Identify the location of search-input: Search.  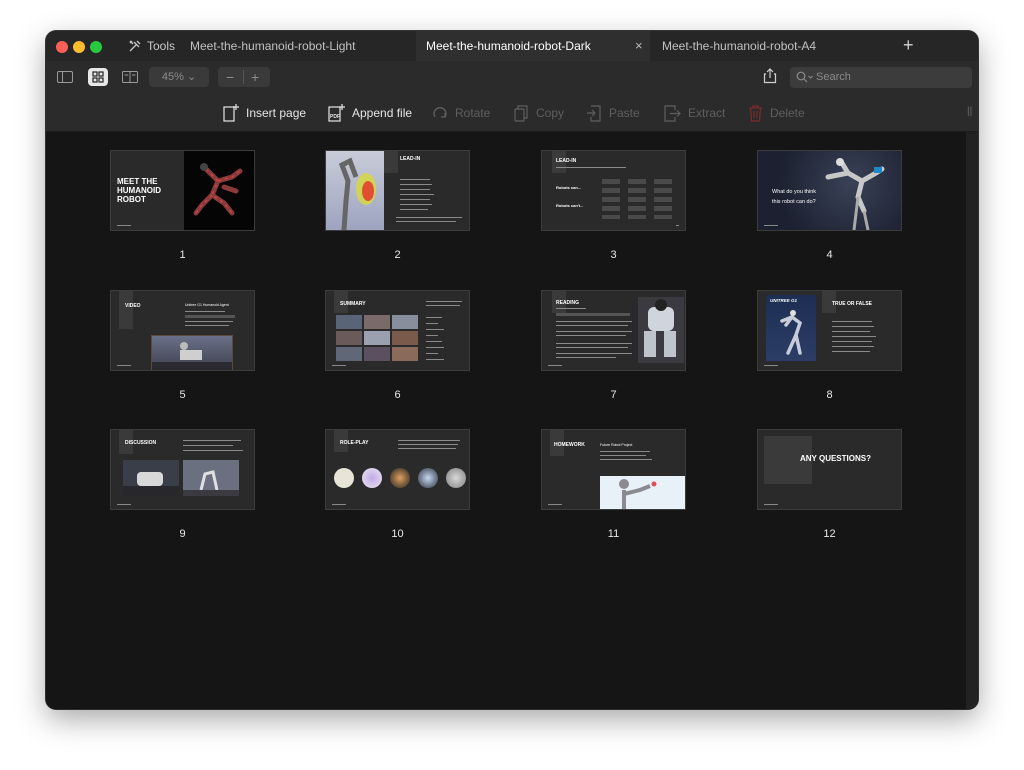
(881, 77).